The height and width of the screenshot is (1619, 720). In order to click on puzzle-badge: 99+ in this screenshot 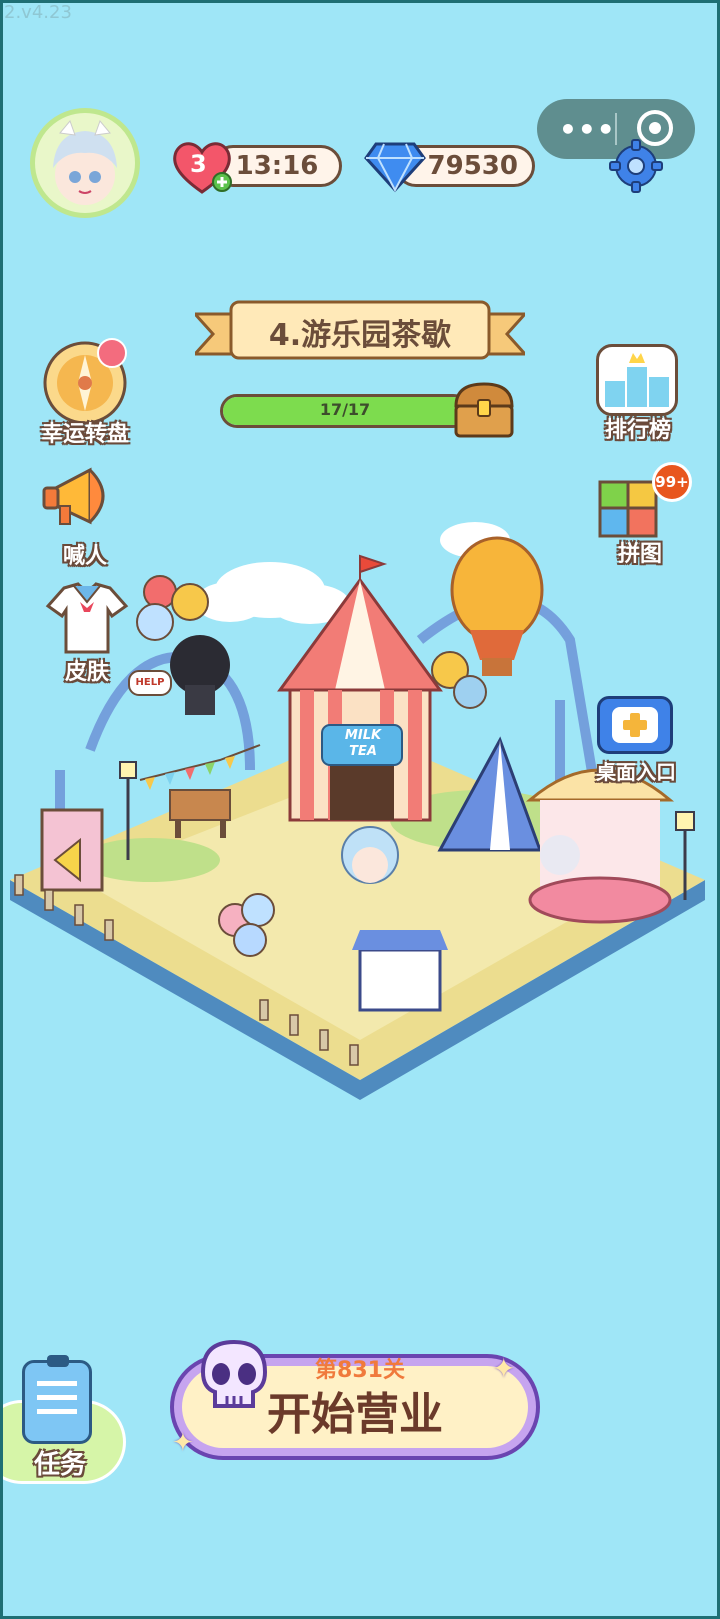, I will do `click(672, 482)`.